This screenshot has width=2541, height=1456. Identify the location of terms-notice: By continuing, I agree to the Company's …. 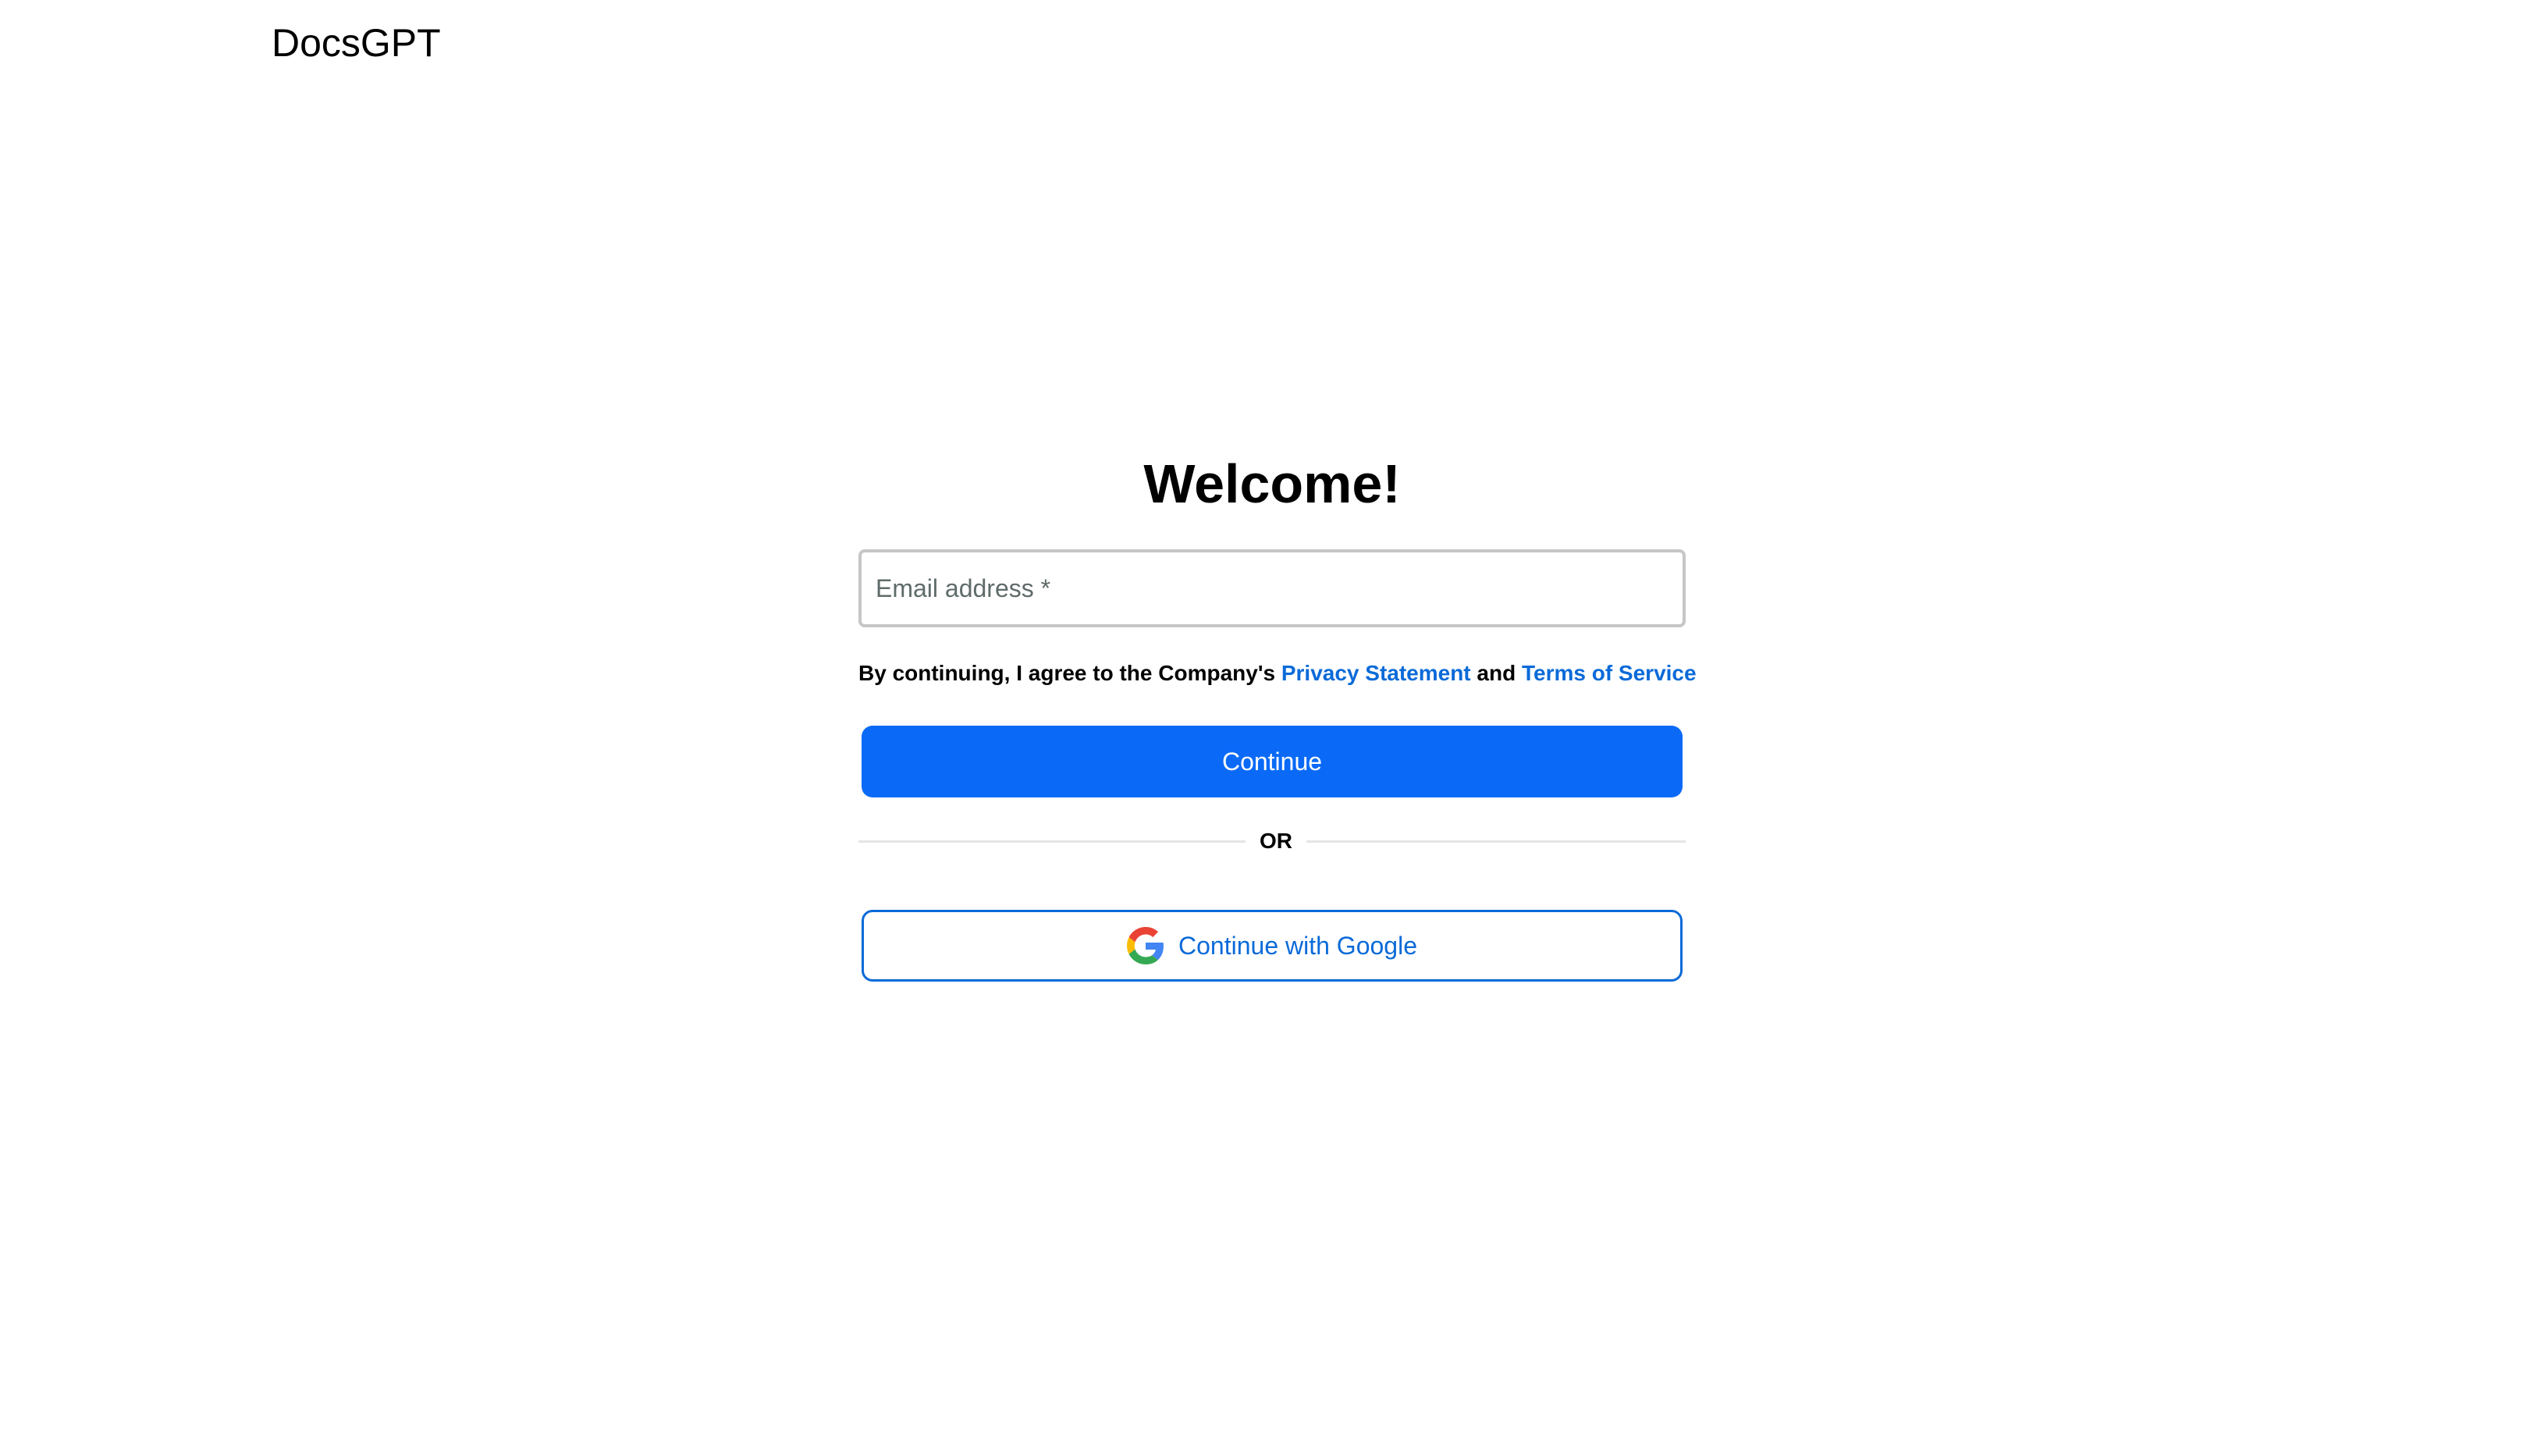
(1277, 673).